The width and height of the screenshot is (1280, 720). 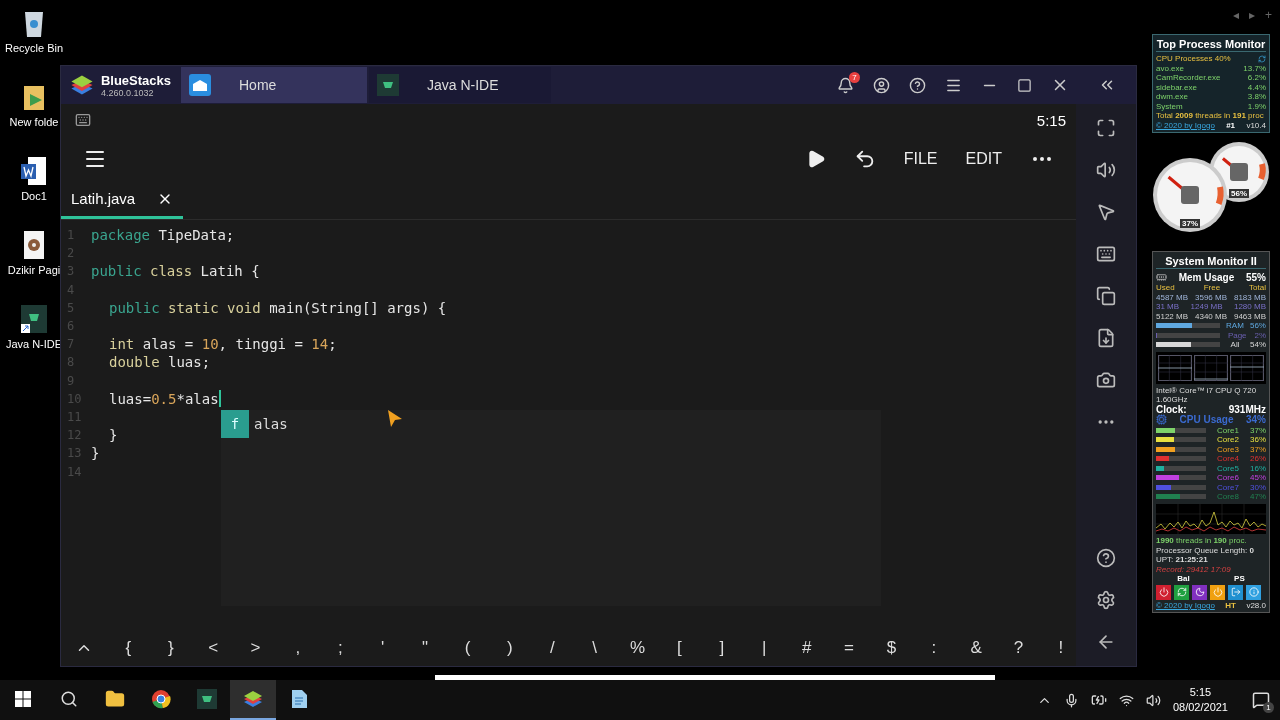 What do you see at coordinates (1202, 540) in the screenshot?
I see `thread-count: 1990 threads in 190 proc.` at bounding box center [1202, 540].